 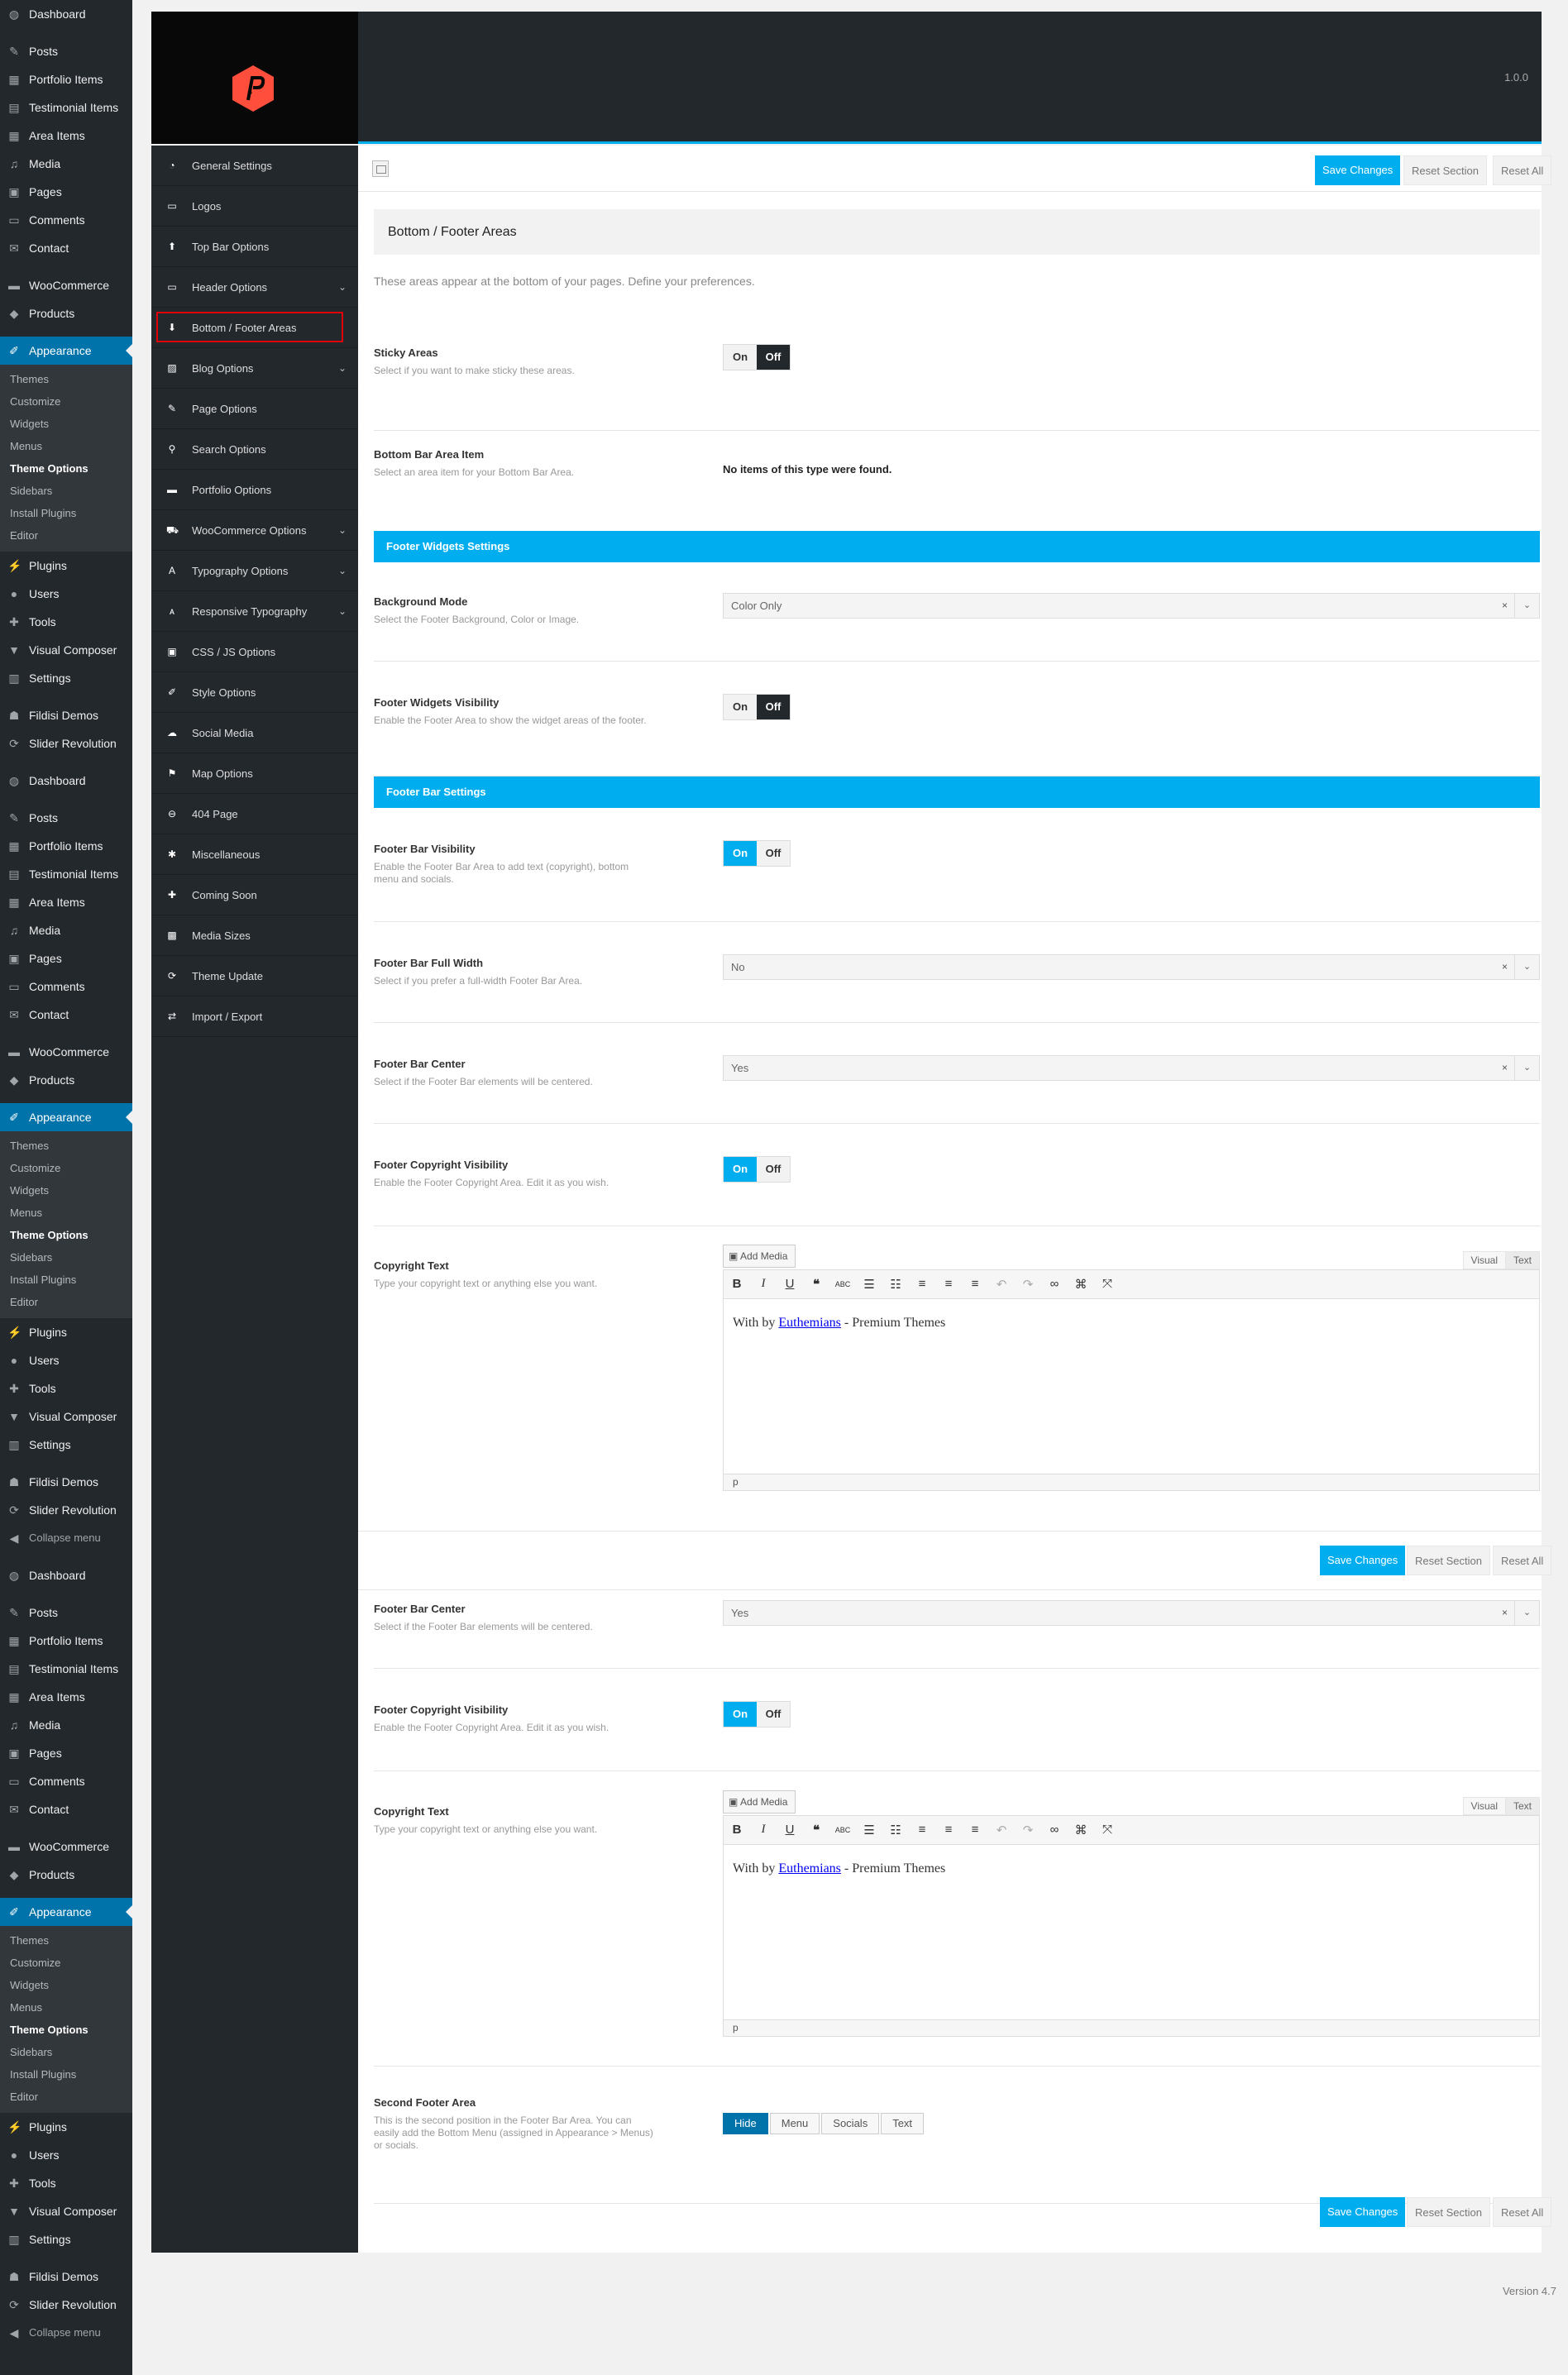 I want to click on menu-item-media: ♫ Media, so click(x=66, y=164).